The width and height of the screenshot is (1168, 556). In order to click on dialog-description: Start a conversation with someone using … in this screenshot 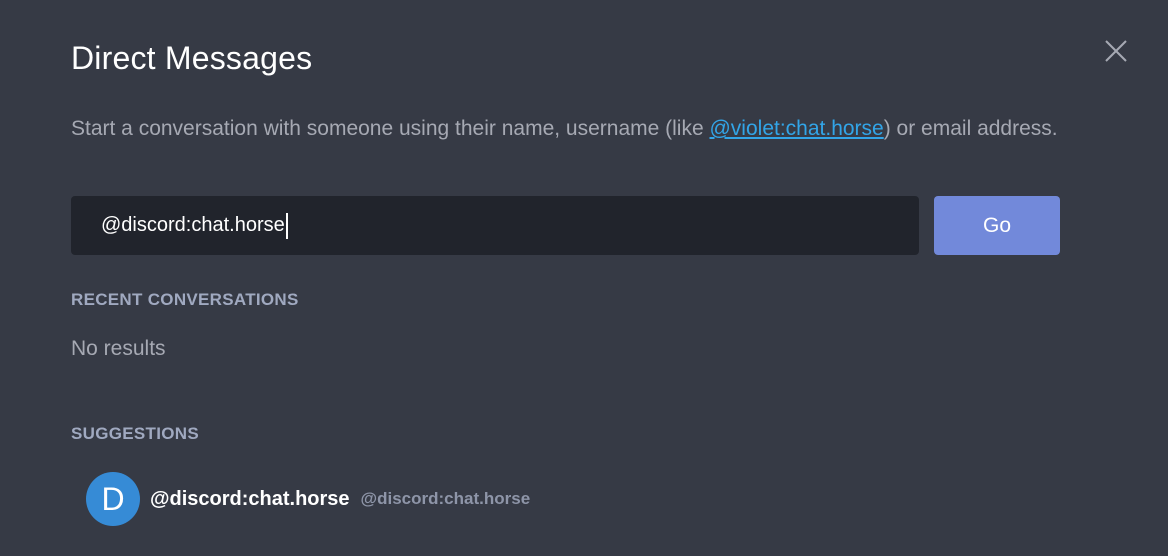, I will do `click(566, 128)`.